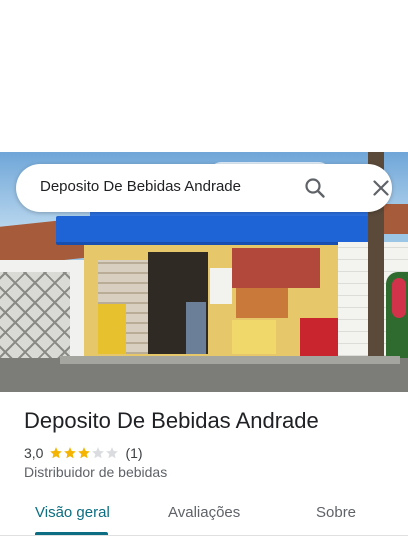  What do you see at coordinates (96, 472) in the screenshot?
I see `place-category: Distribuidor de bebidas` at bounding box center [96, 472].